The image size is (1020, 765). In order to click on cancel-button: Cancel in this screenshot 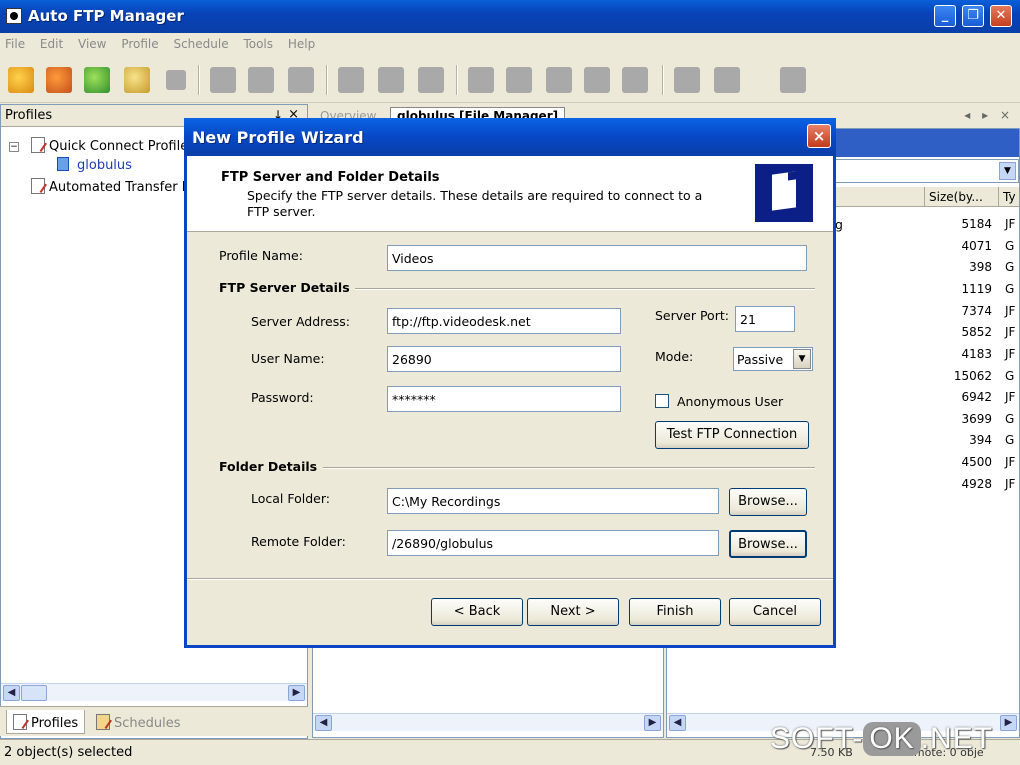, I will do `click(775, 612)`.